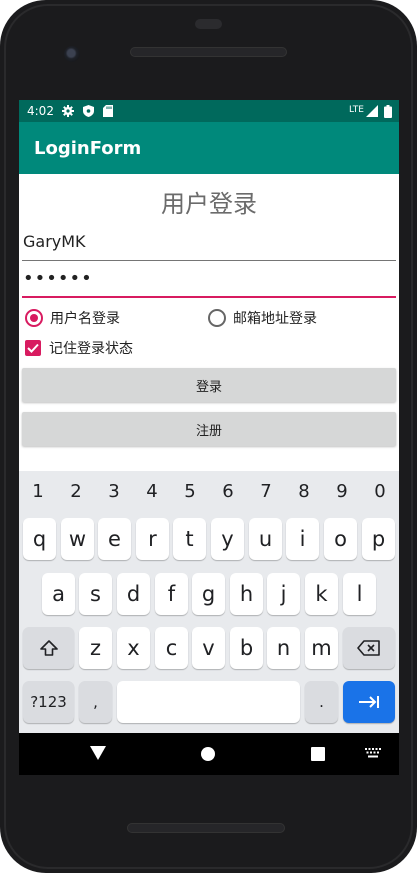 The image size is (417, 873). What do you see at coordinates (114, 492) in the screenshot?
I see `key-3: 3` at bounding box center [114, 492].